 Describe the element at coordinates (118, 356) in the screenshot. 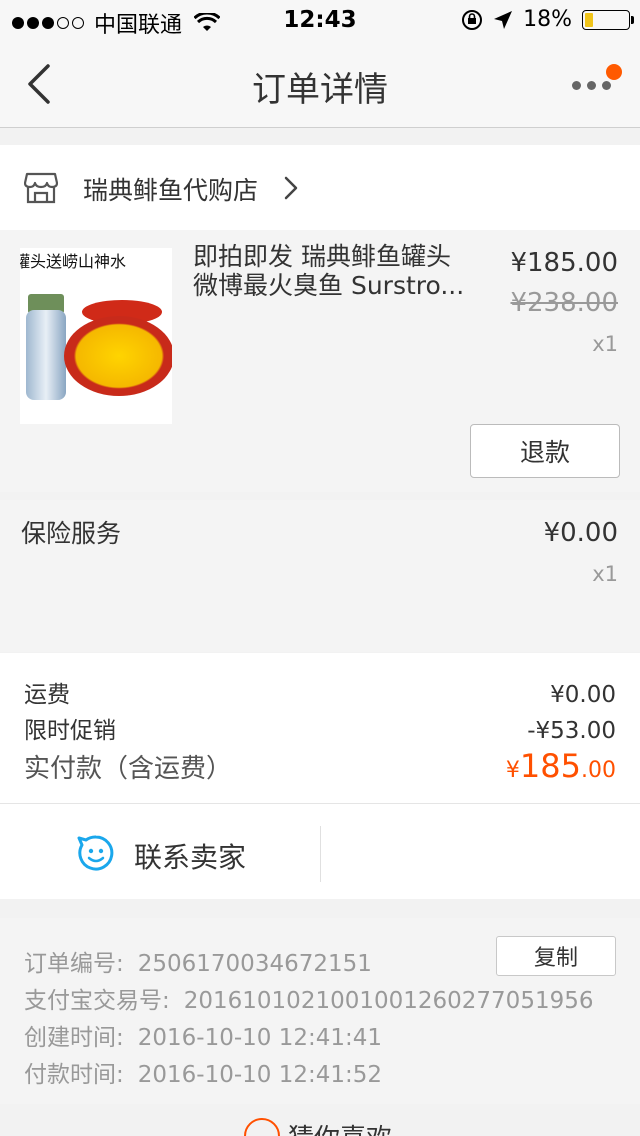

I see `tin-graphic` at that location.